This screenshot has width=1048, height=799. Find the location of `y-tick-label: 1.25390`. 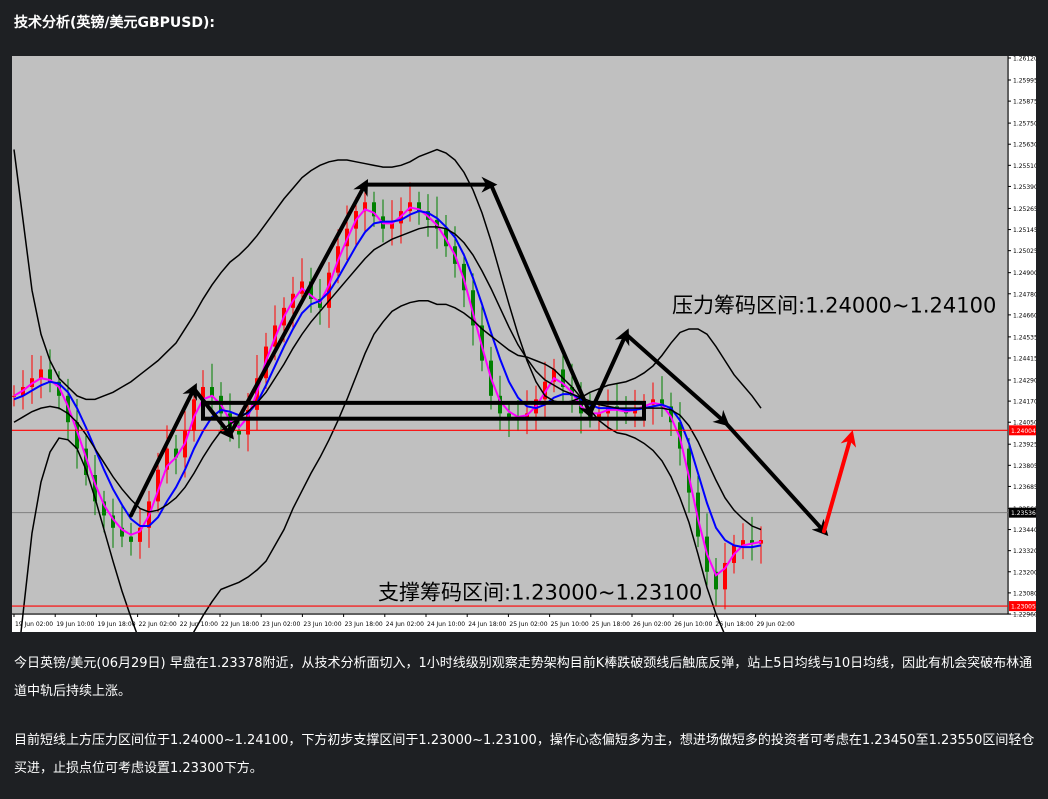

y-tick-label: 1.25390 is located at coordinates (1024, 187).